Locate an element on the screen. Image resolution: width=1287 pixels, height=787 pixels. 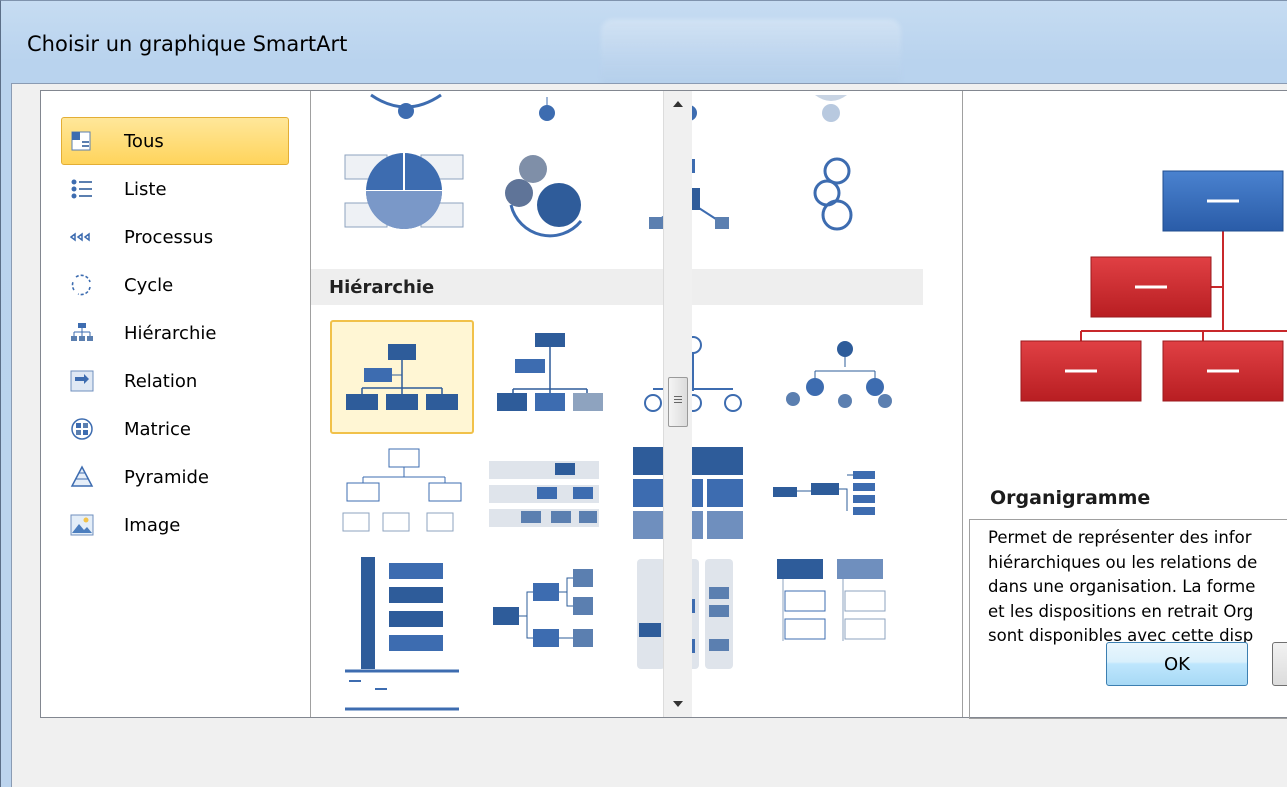
layout-segmented-cycle is located at coordinates (409, 191).